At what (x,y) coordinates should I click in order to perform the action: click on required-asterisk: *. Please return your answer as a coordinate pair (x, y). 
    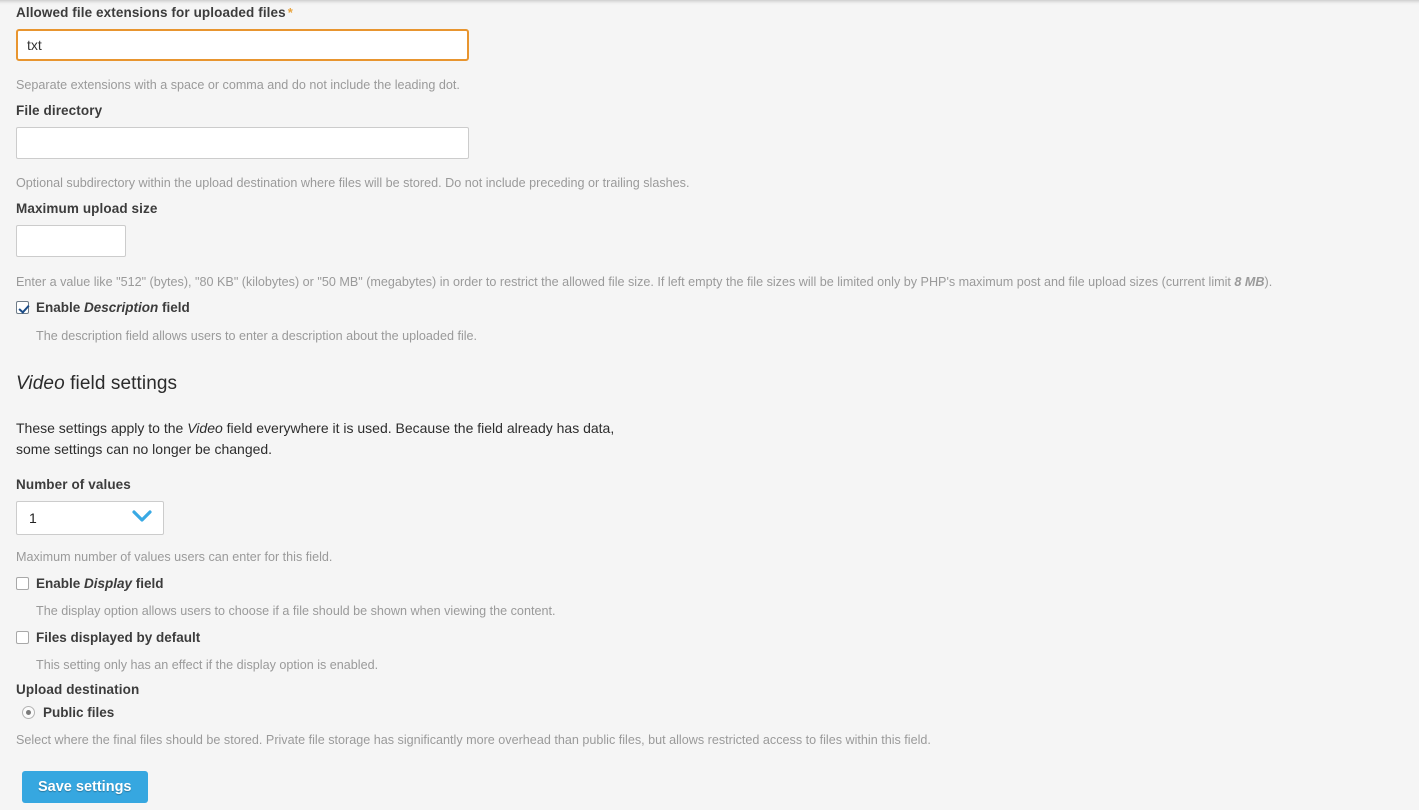
    Looking at the image, I should click on (290, 12).